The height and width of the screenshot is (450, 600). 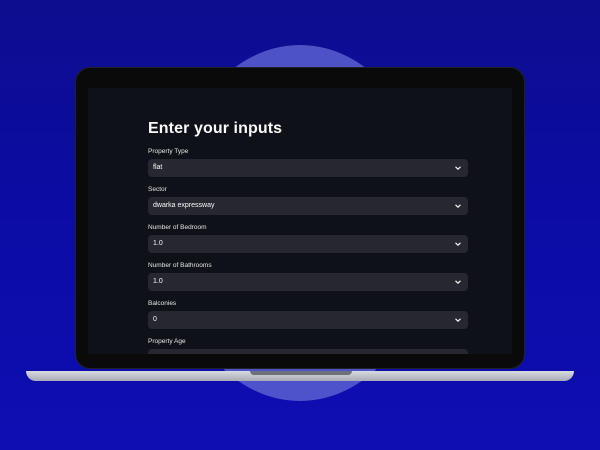 What do you see at coordinates (180, 265) in the screenshot?
I see `bathrooms-label: Number of Bathrooms` at bounding box center [180, 265].